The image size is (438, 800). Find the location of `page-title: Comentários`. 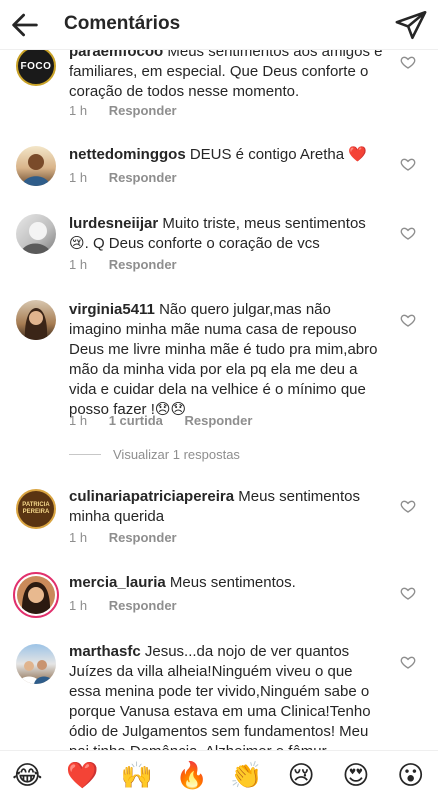

page-title: Comentários is located at coordinates (122, 23).